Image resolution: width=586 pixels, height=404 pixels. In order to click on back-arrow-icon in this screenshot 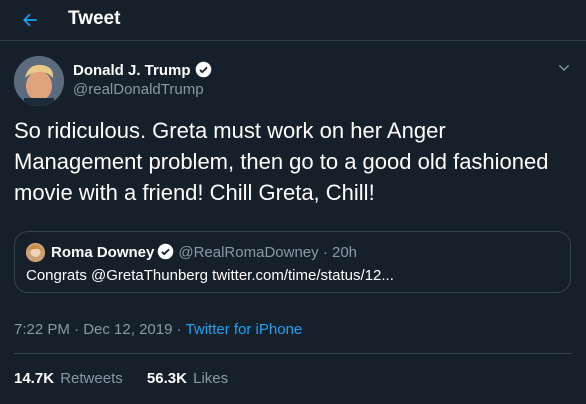, I will do `click(30, 20)`.